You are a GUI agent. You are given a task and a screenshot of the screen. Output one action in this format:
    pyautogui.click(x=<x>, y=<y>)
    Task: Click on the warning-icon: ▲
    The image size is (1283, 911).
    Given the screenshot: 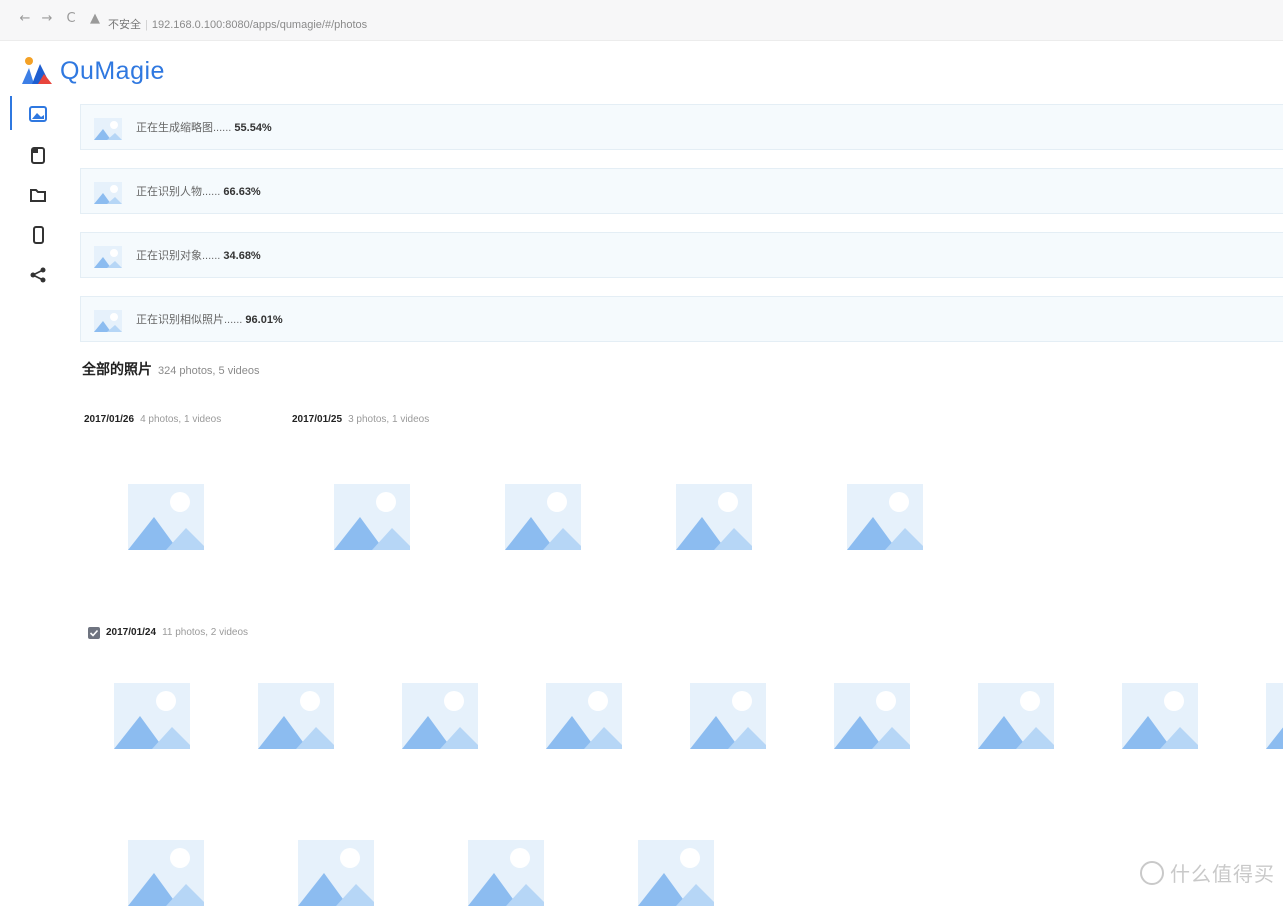 What is the action you would take?
    pyautogui.click(x=95, y=18)
    